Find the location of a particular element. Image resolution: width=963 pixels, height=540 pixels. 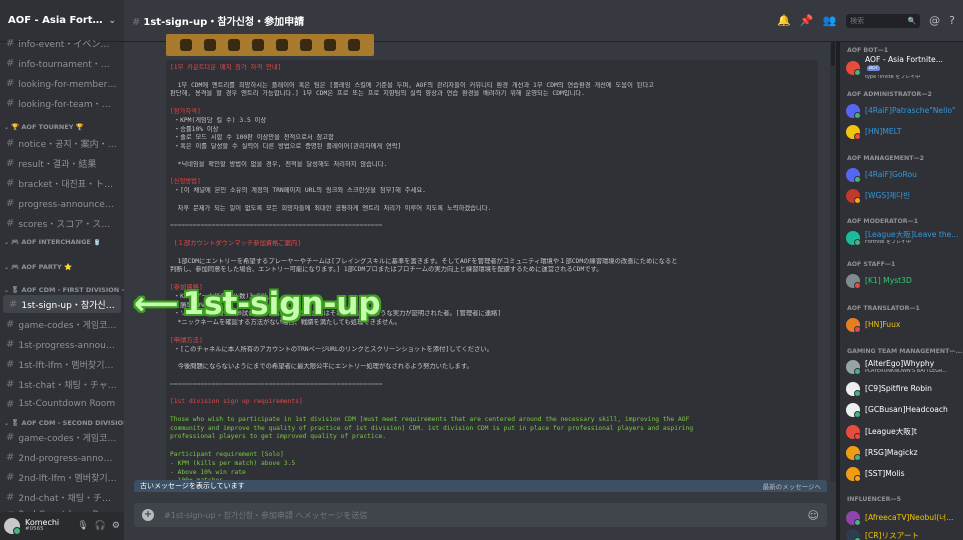

channel-label: 1st-chat・채팅・チャット is located at coordinates (68, 385).